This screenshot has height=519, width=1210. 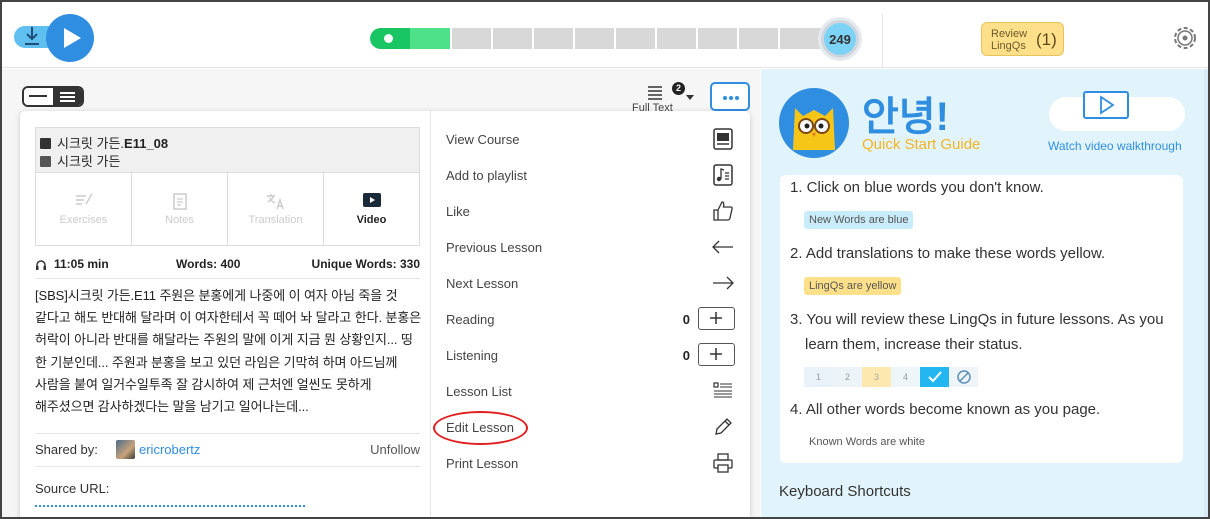 I want to click on tab-exercises: Exercises, so click(x=84, y=208).